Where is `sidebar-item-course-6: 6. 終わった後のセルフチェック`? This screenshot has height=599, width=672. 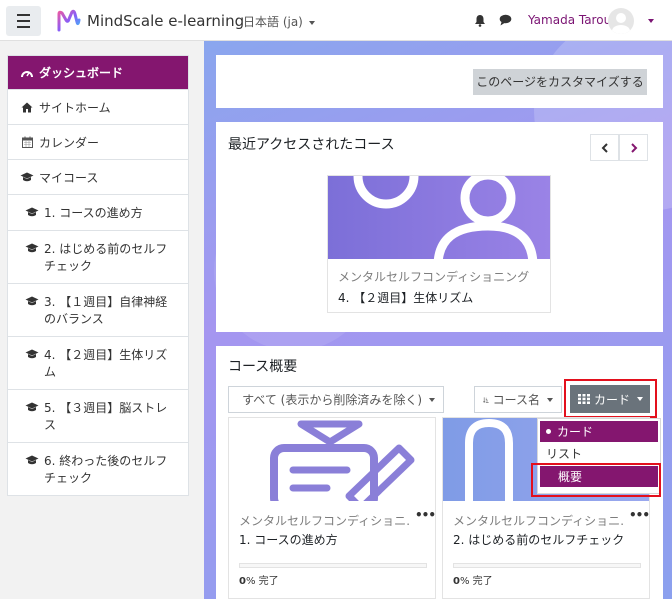
sidebar-item-course-6: 6. 終わった後のセルフチェック is located at coordinates (98, 469).